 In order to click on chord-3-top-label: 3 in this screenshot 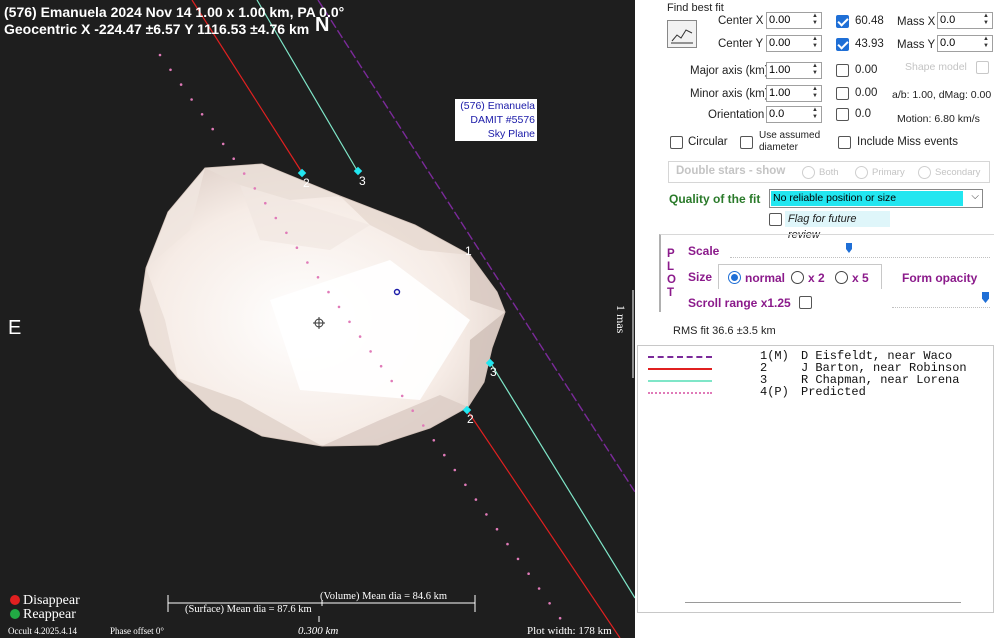, I will do `click(362, 181)`.